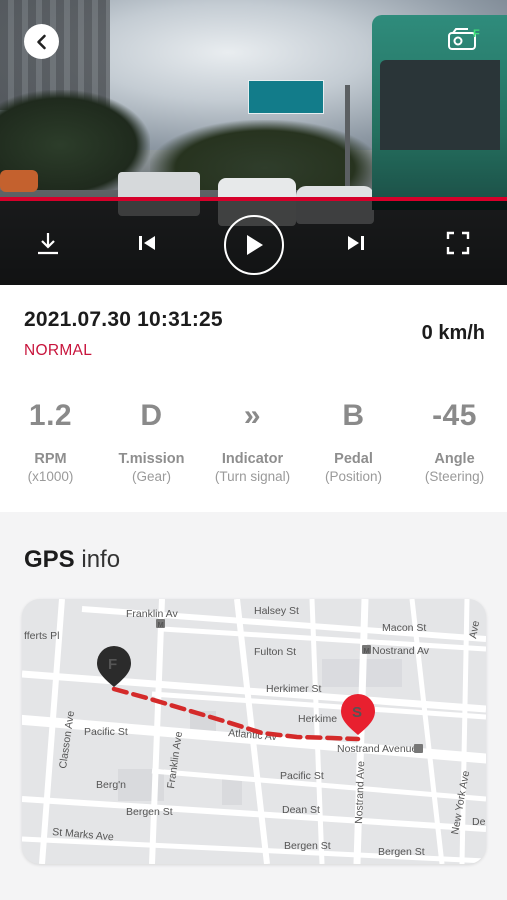 This screenshot has height=900, width=507. I want to click on fullscreen-icon, so click(458, 243).